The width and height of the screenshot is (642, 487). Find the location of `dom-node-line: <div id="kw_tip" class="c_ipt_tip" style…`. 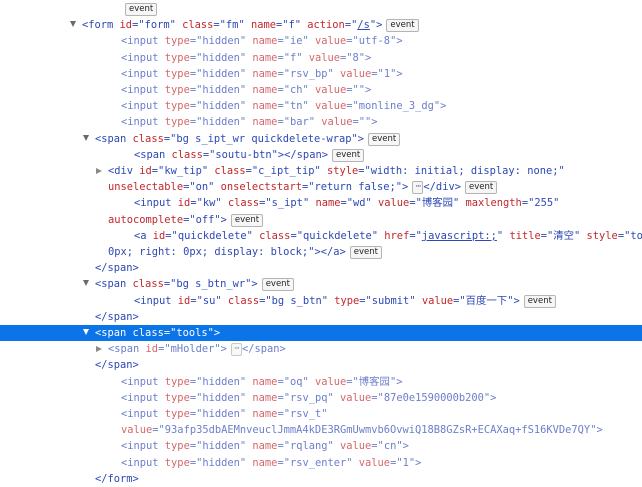

dom-node-line: <div id="kw_tip" class="c_ipt_tip" style… is located at coordinates (321, 171).